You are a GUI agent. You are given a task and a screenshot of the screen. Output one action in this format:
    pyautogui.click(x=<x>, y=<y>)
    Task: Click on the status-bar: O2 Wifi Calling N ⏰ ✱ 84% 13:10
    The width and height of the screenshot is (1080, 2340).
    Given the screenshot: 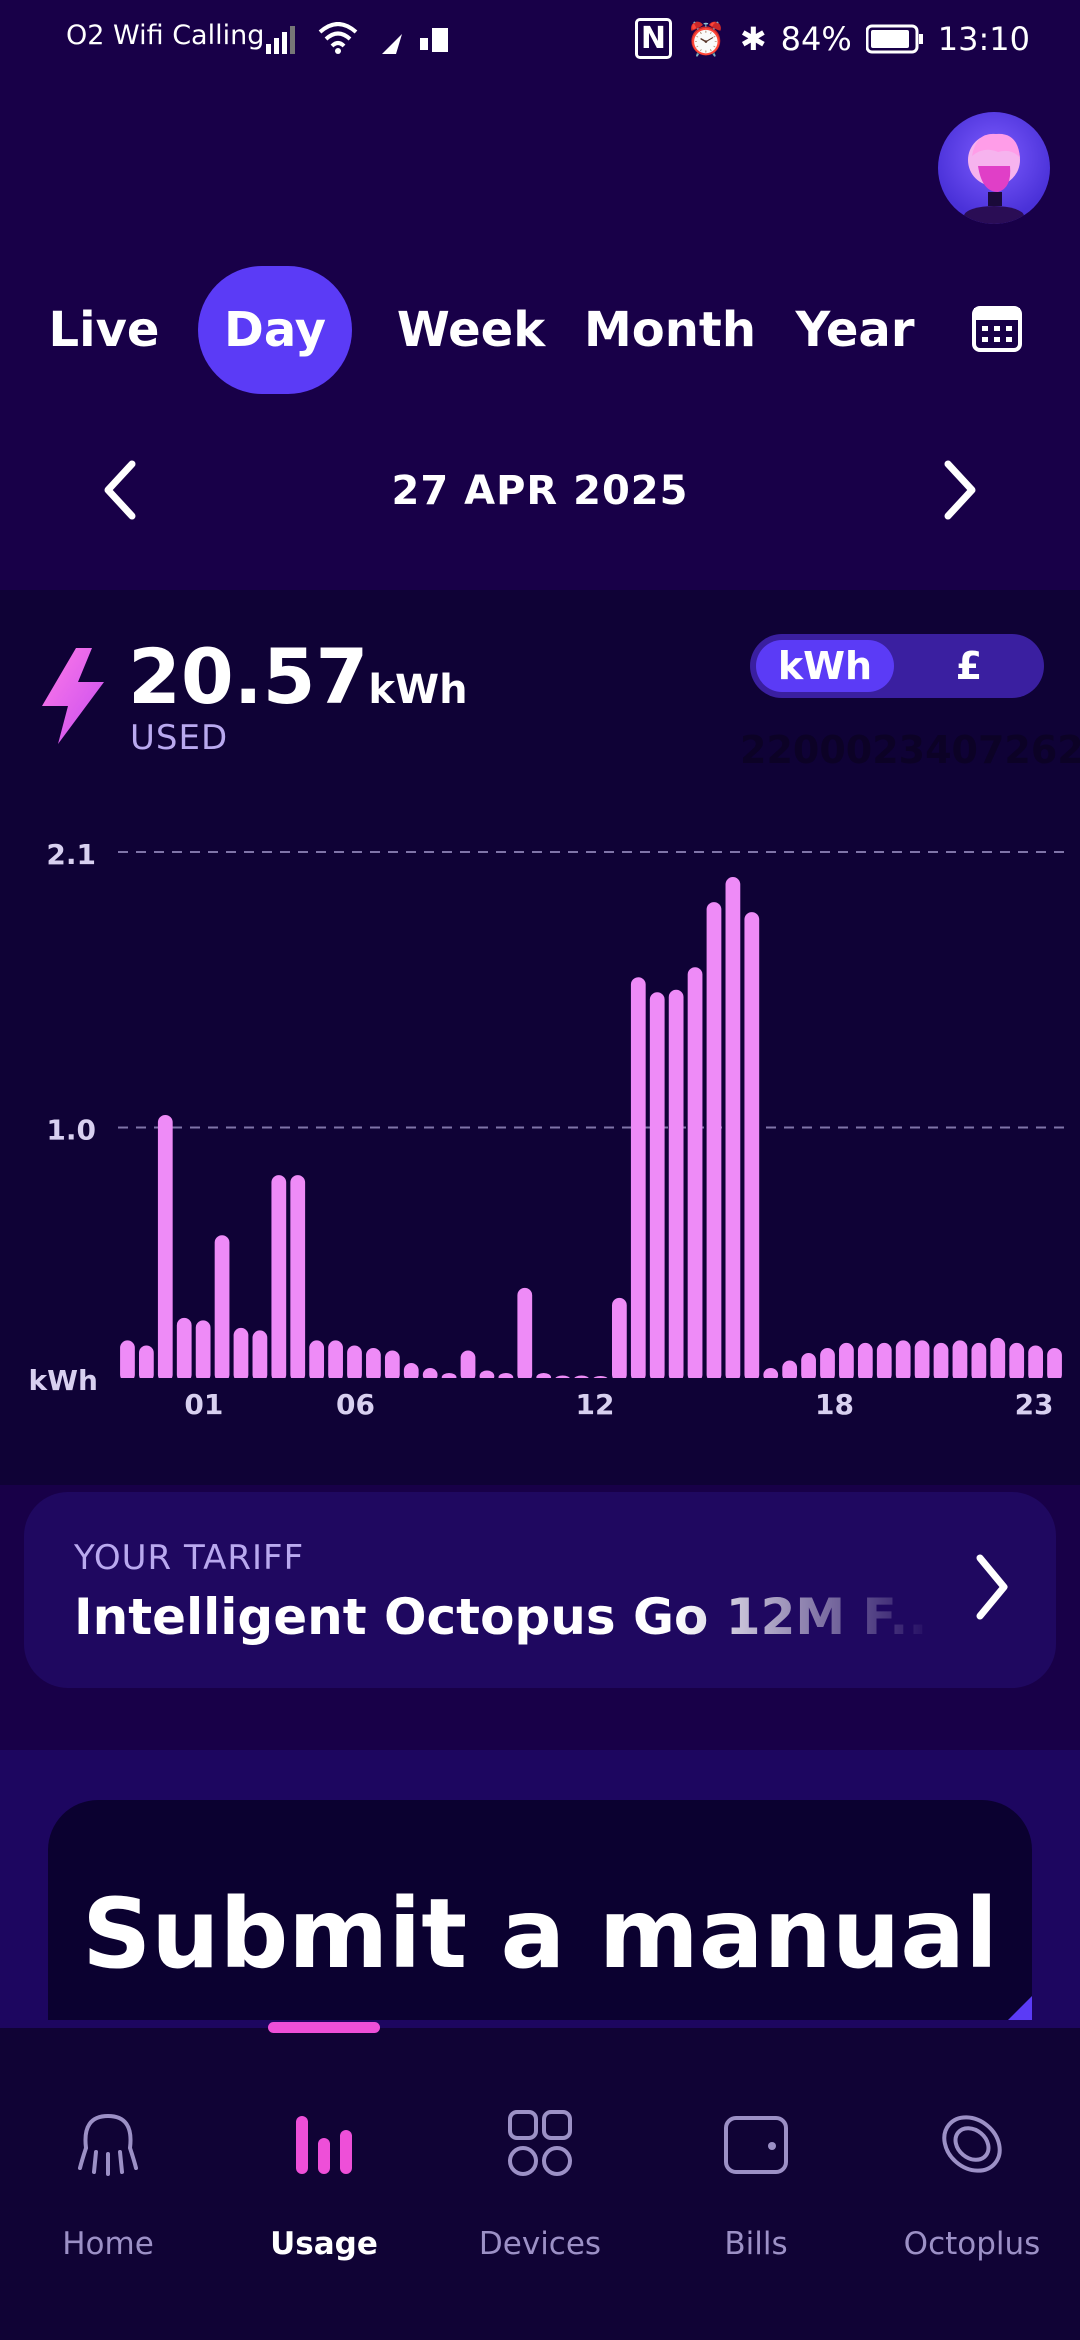 What is the action you would take?
    pyautogui.click(x=540, y=40)
    